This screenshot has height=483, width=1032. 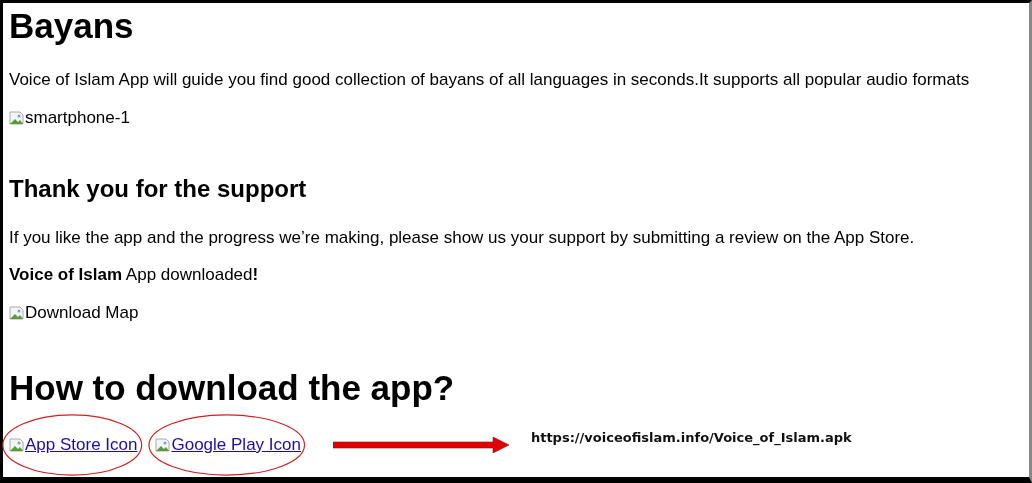 What do you see at coordinates (490, 80) in the screenshot?
I see `paragraph: Voice of Islam App will guide you find good collection of bayans of all languages in seconds.It supports all popular audio formats` at bounding box center [490, 80].